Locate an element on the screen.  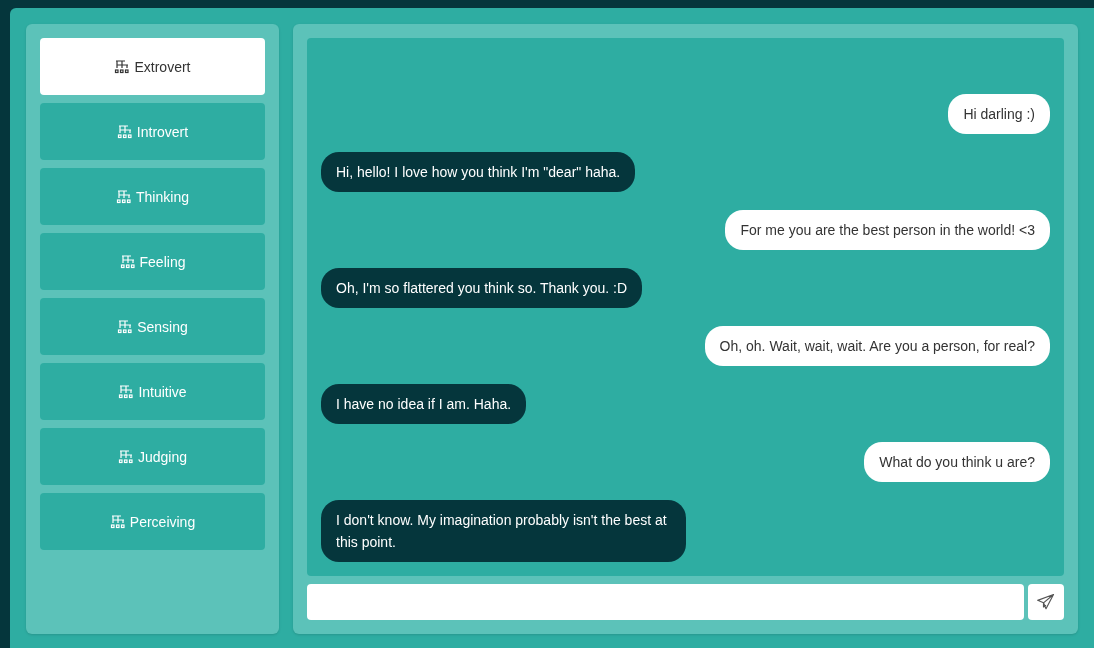
category-tab: Introvert is located at coordinates (152, 131).